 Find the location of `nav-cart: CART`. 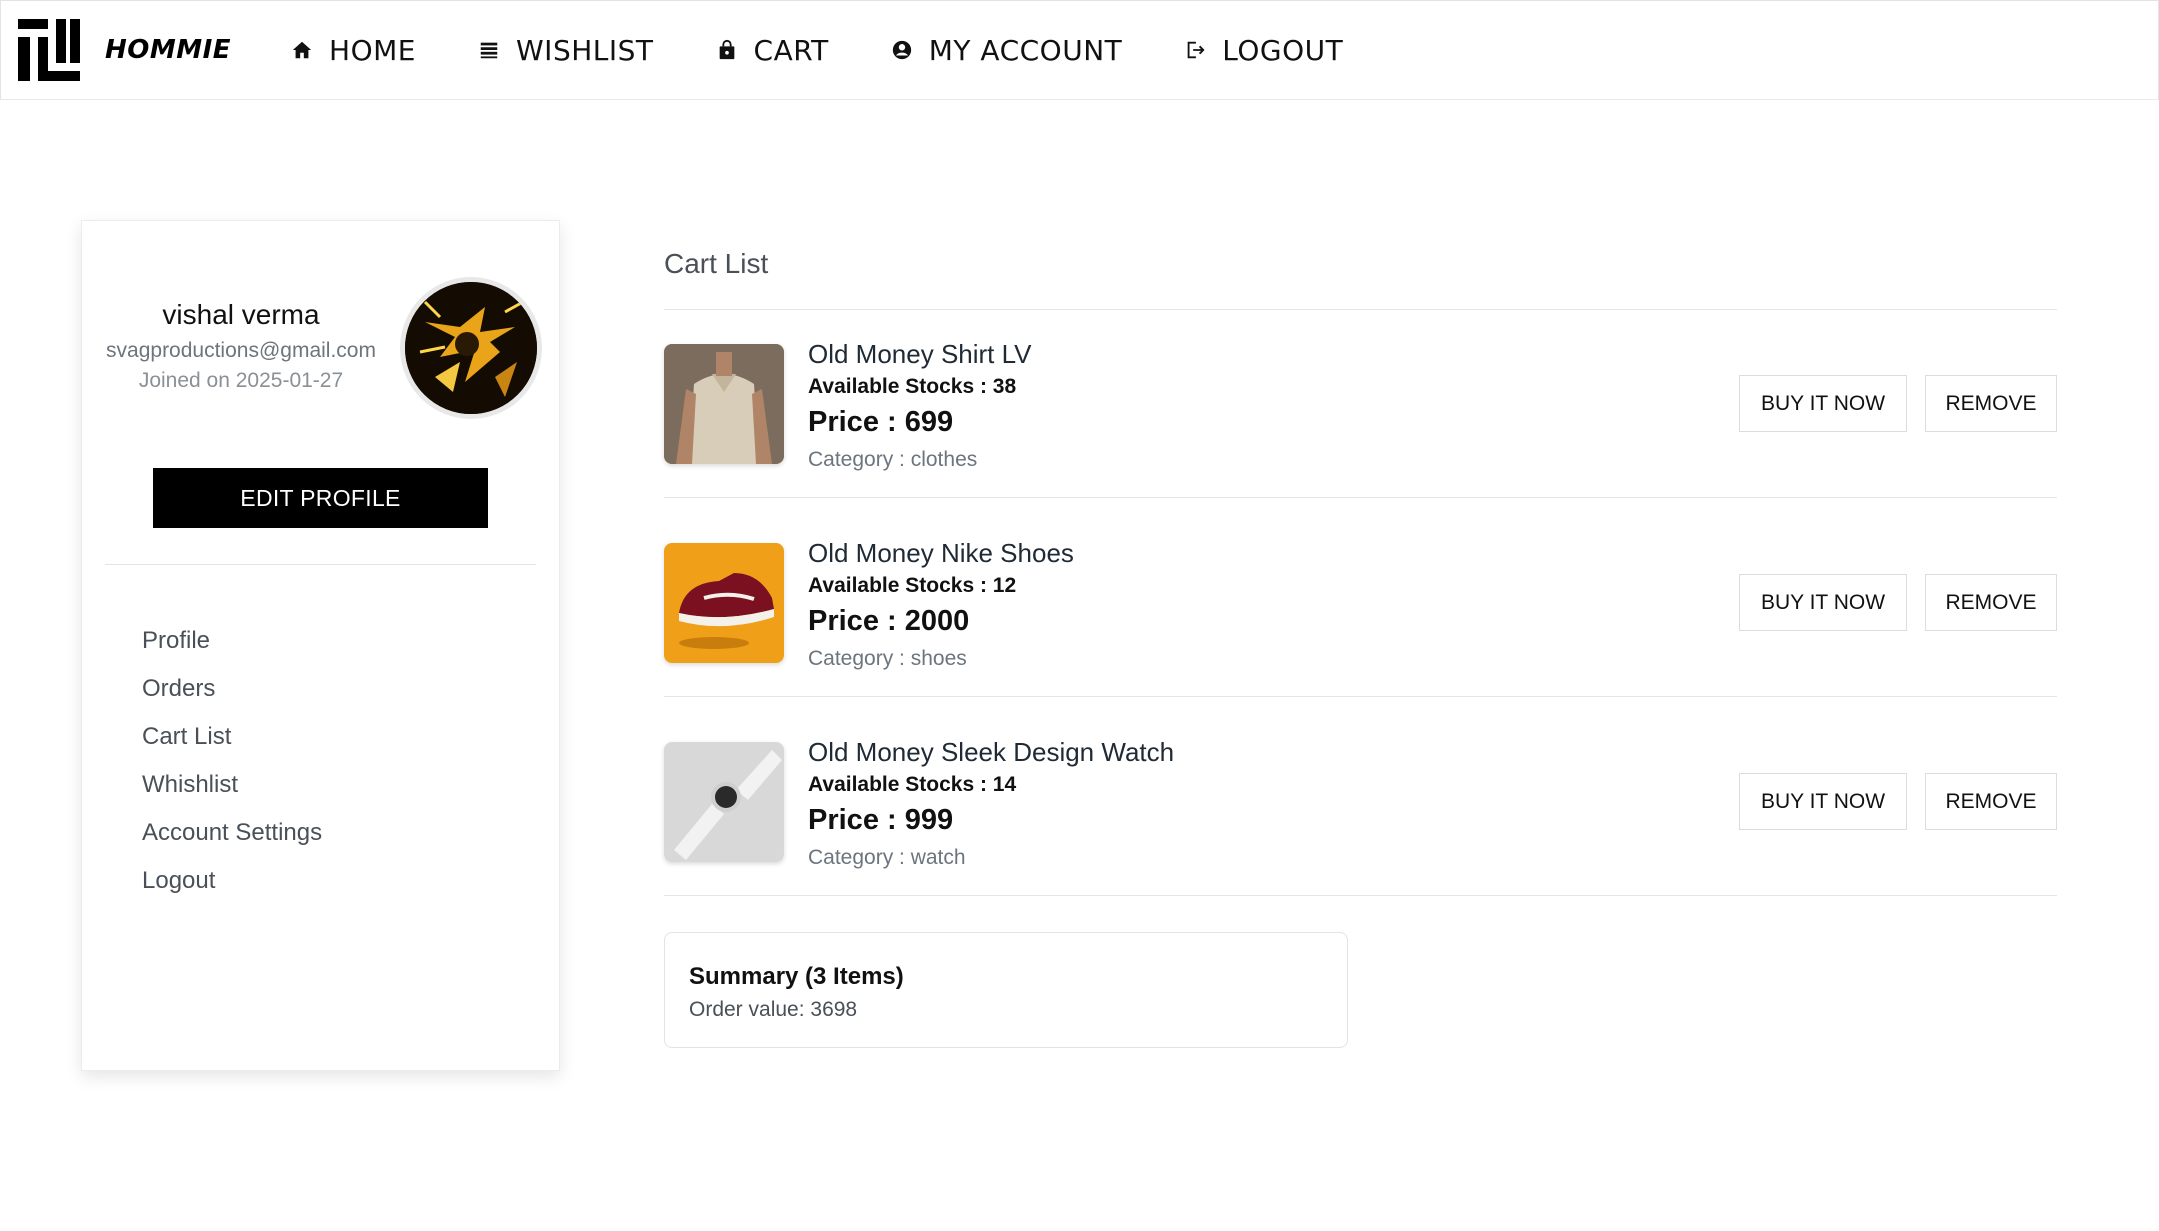

nav-cart: CART is located at coordinates (772, 50).